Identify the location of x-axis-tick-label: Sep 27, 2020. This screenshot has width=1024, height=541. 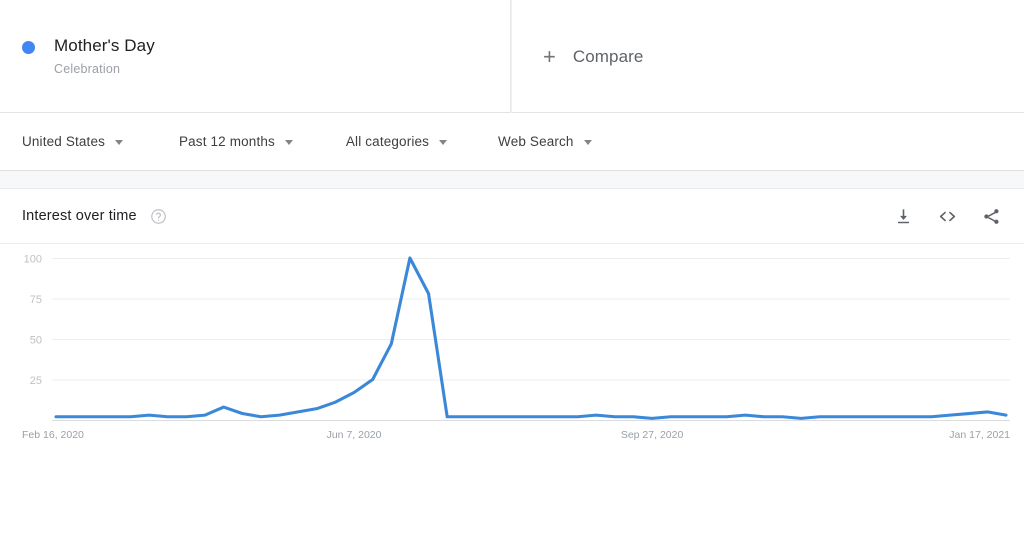
(652, 435).